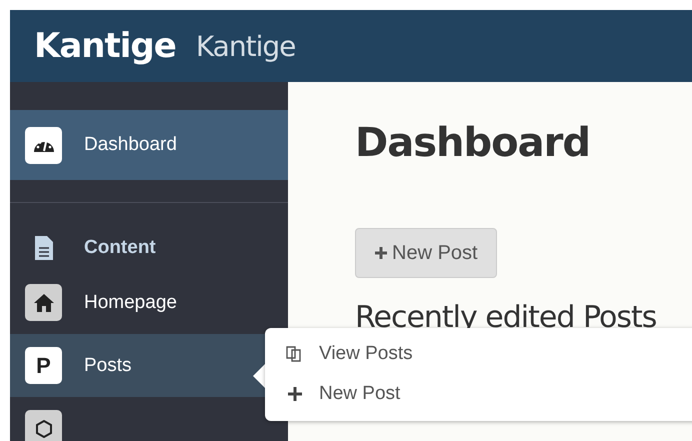  I want to click on letter-icon: P, so click(43, 365).